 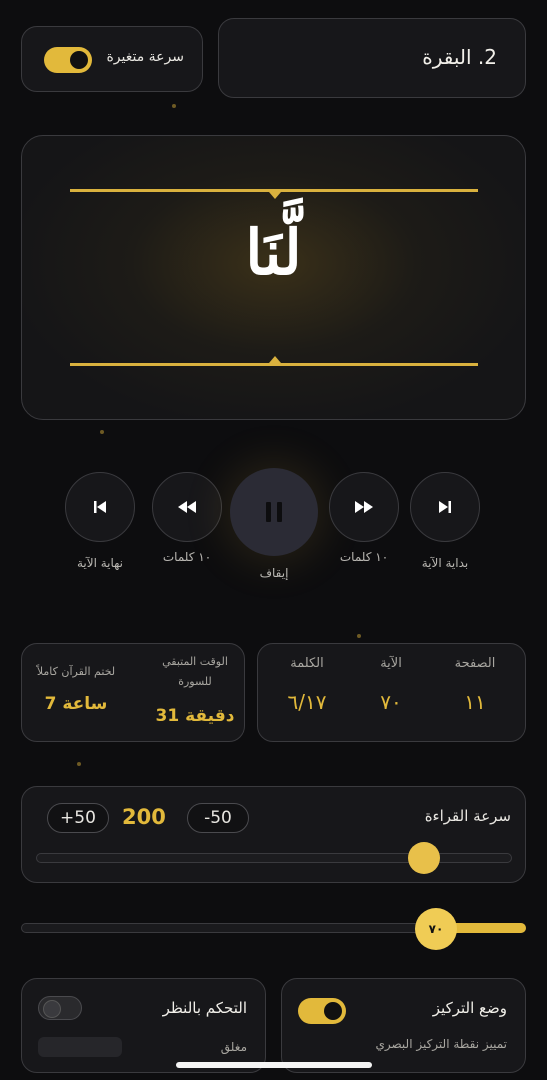 I want to click on focus-mode-title: وضع التركيز, so click(x=469, y=1008).